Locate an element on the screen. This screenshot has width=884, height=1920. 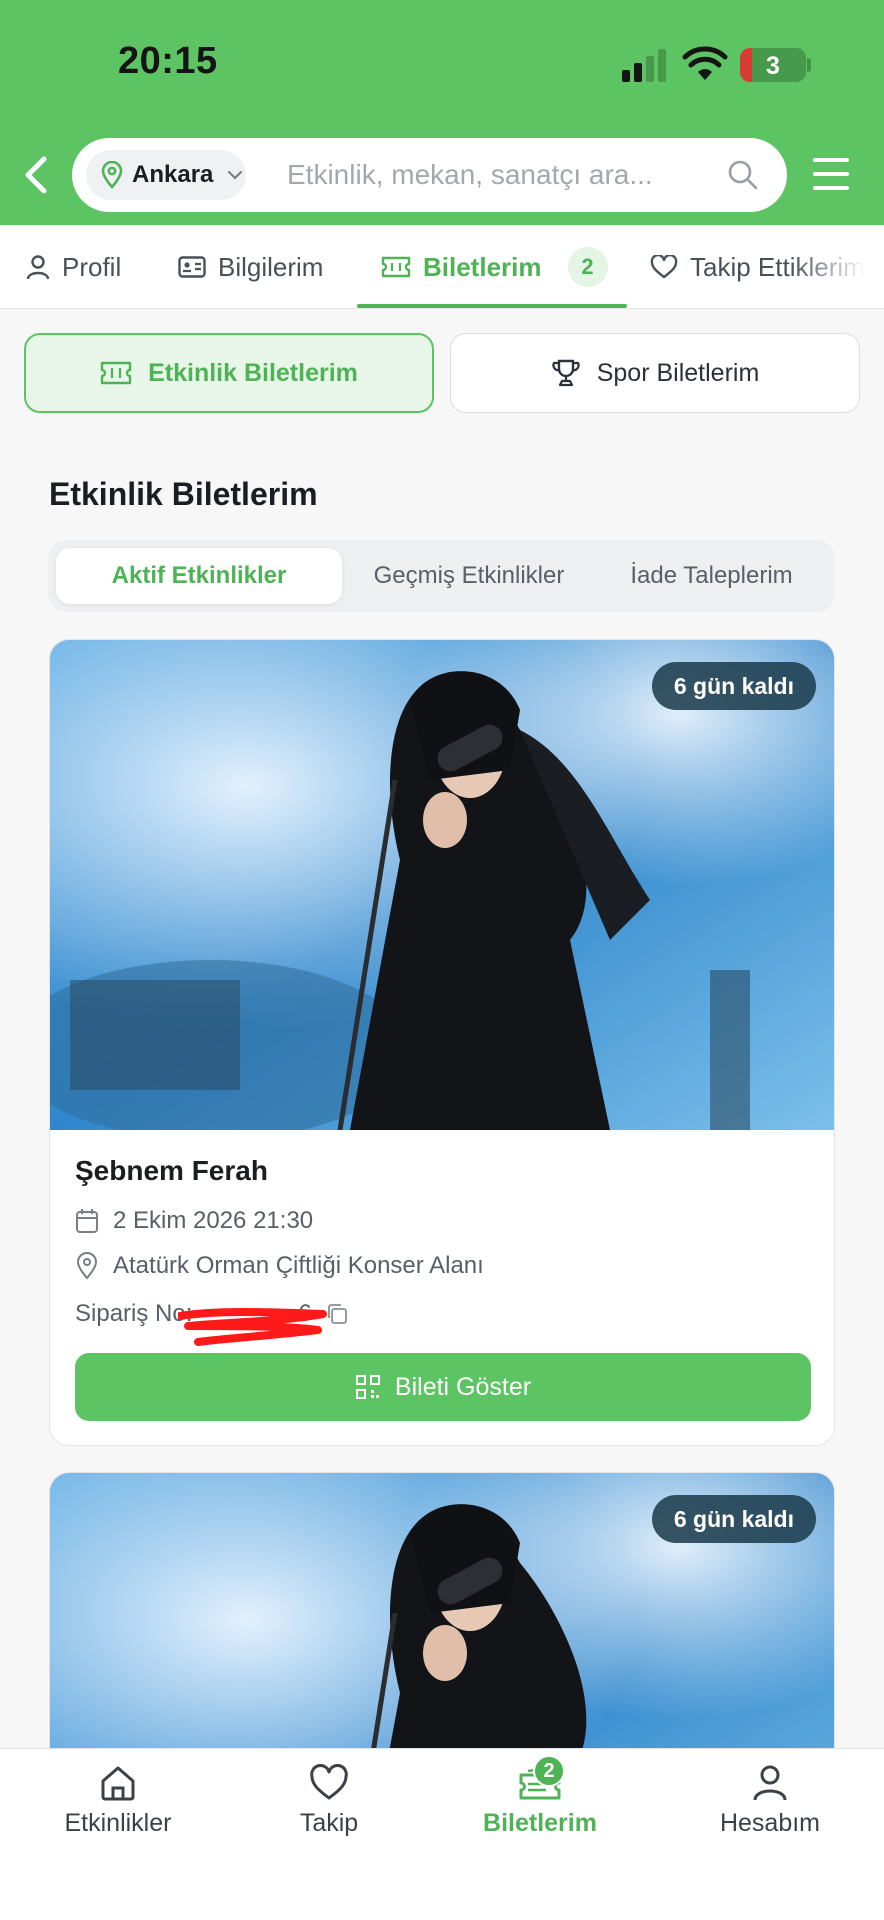
event-date-row: 2 Ekim 2026 21:30 is located at coordinates (194, 1221).